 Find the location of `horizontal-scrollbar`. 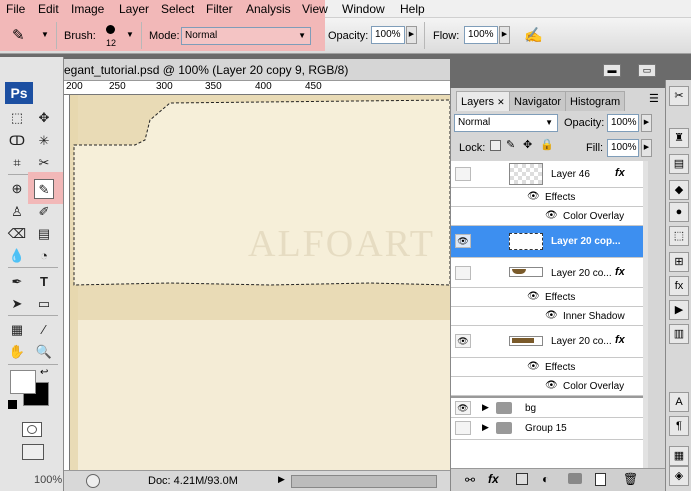

horizontal-scrollbar is located at coordinates (364, 481).